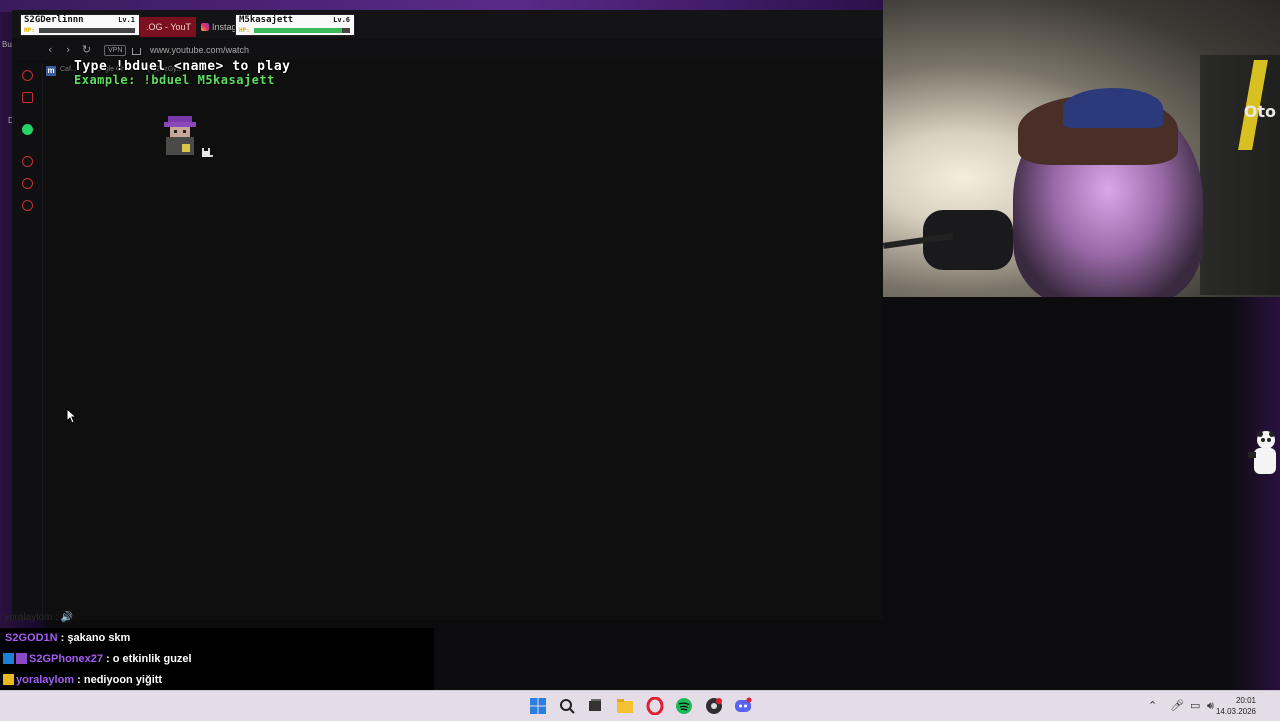  I want to click on hp-bar-fill, so click(298, 30).